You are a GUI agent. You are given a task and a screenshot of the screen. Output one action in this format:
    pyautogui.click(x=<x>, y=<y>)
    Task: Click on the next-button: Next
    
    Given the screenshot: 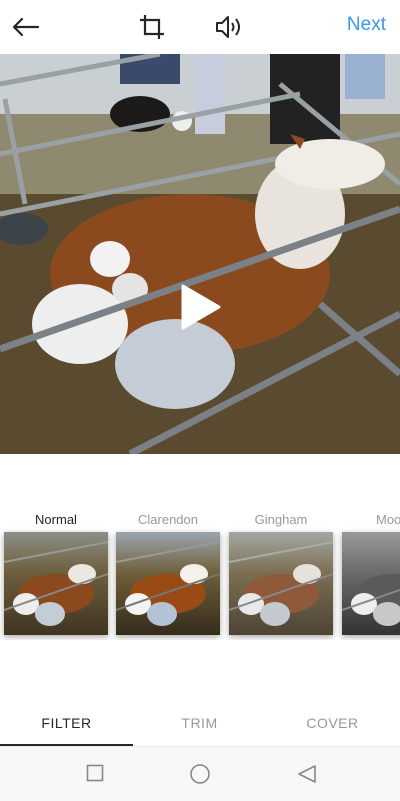 What is the action you would take?
    pyautogui.click(x=366, y=25)
    